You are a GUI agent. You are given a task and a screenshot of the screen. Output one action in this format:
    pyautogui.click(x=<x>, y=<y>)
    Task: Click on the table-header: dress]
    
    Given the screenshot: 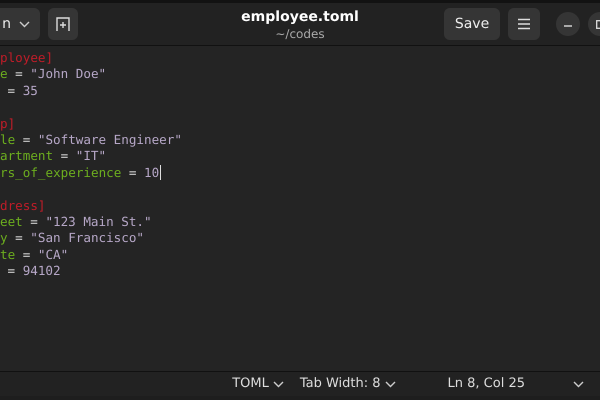 What is the action you would take?
    pyautogui.click(x=23, y=206)
    